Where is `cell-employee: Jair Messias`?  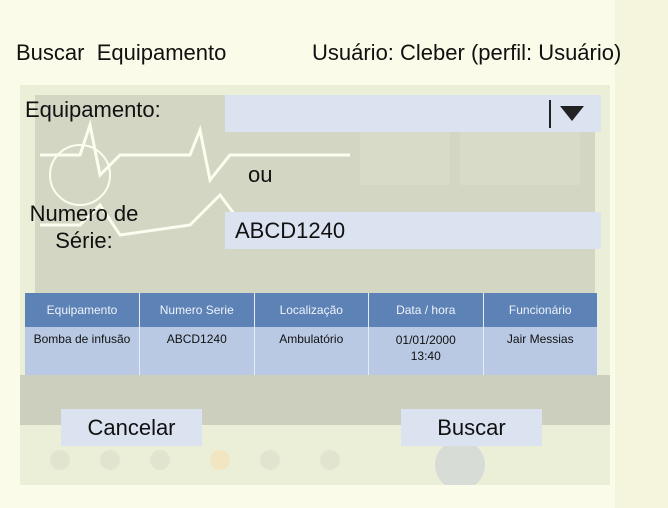 cell-employee: Jair Messias is located at coordinates (540, 351).